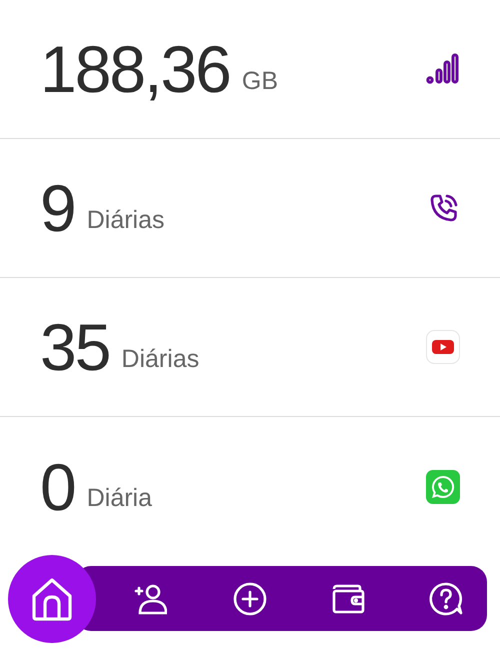 This screenshot has height=660, width=500. I want to click on allowance-amount: 0, so click(57, 487).